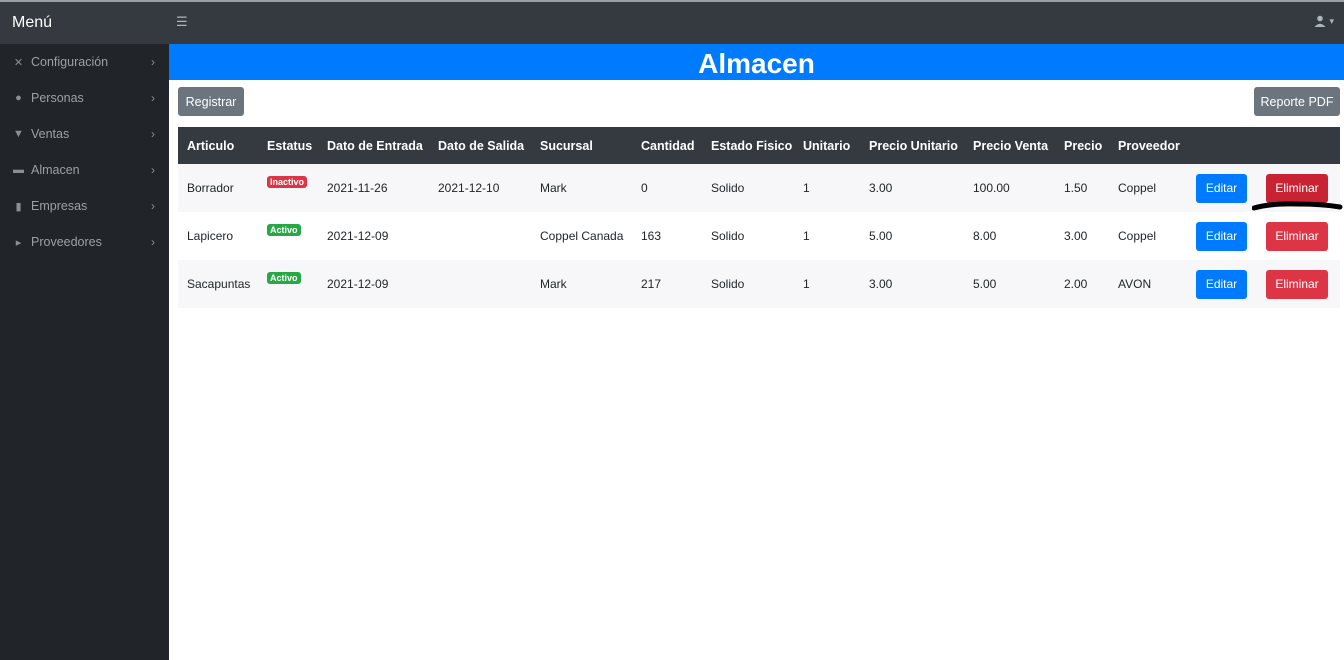  I want to click on sidebar-item-personas: ● Personas ›, so click(84, 98).